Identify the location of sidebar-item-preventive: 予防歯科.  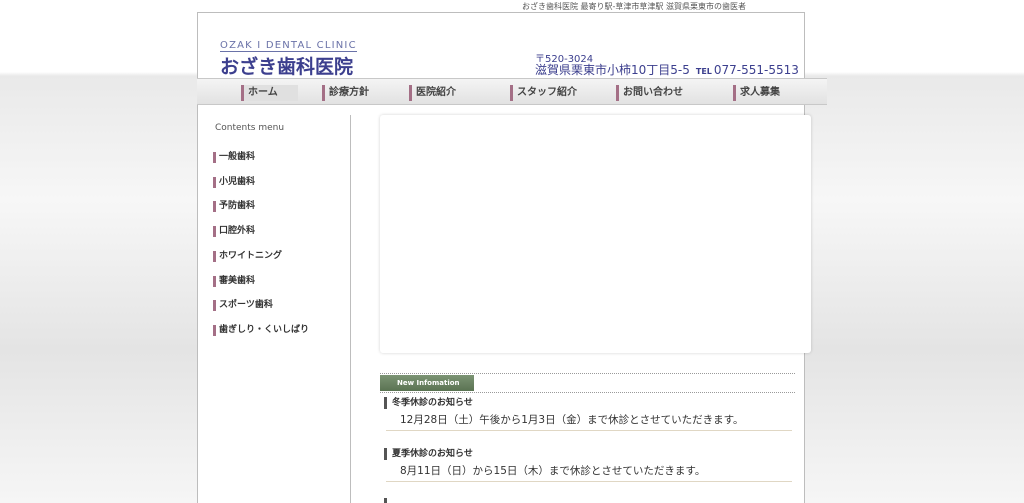
(234, 206).